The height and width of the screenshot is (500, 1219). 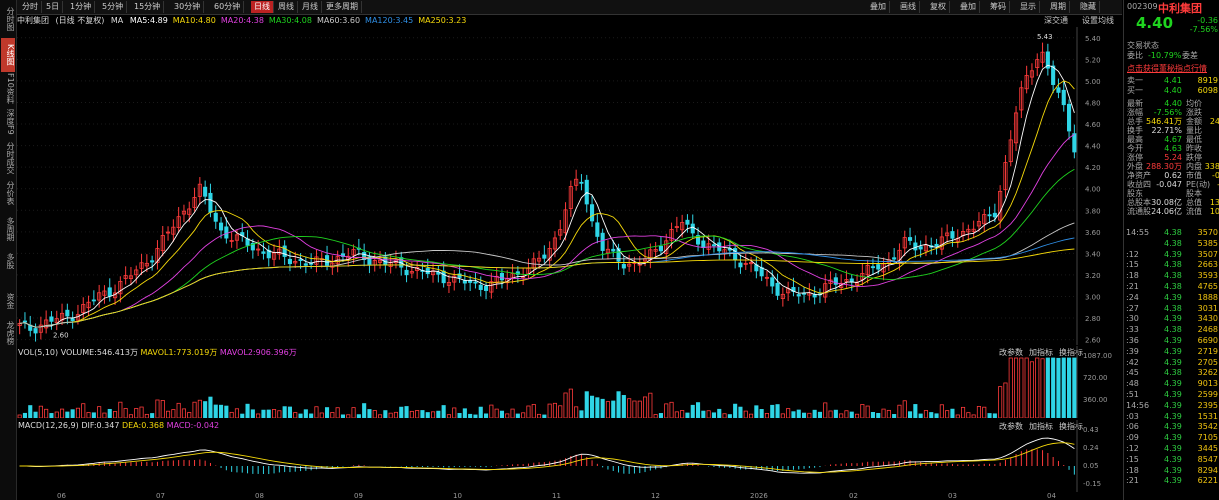 What do you see at coordinates (8, 229) in the screenshot?
I see `left-nav-item: 多周期` at bounding box center [8, 229].